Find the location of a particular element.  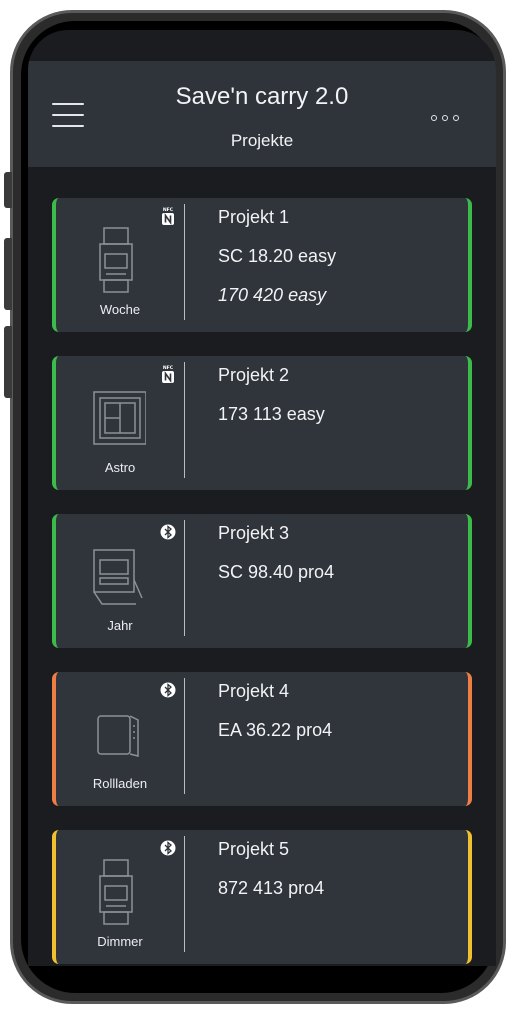

more-options-icon is located at coordinates (448, 119).